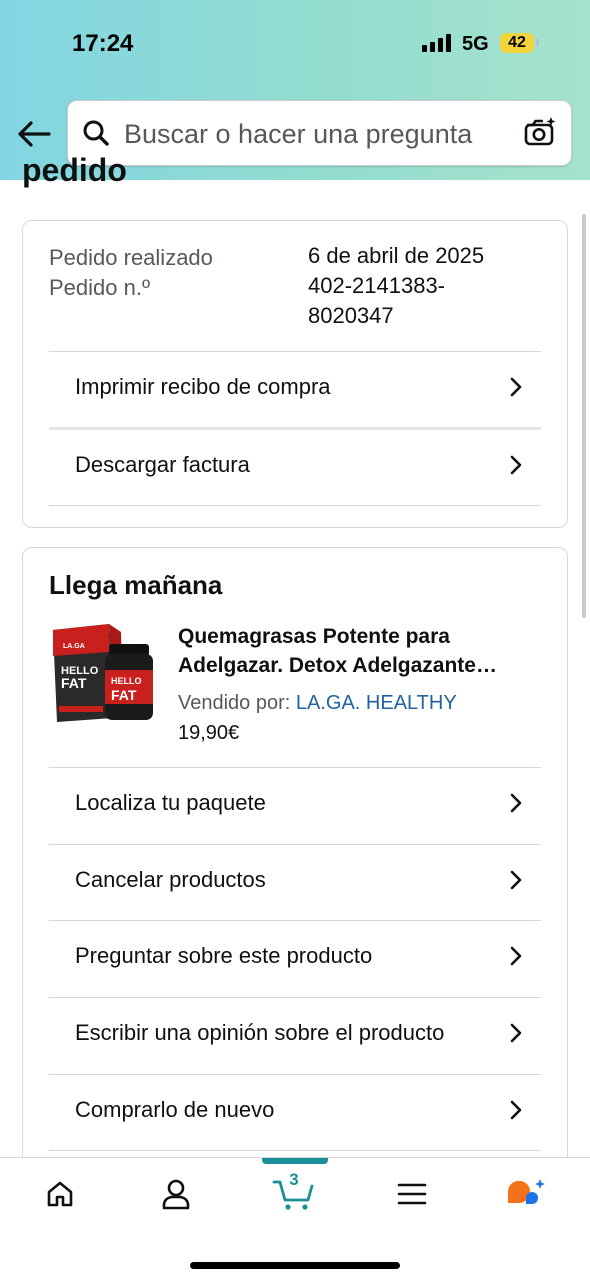 The width and height of the screenshot is (590, 1281). I want to click on search-input, so click(319, 134).